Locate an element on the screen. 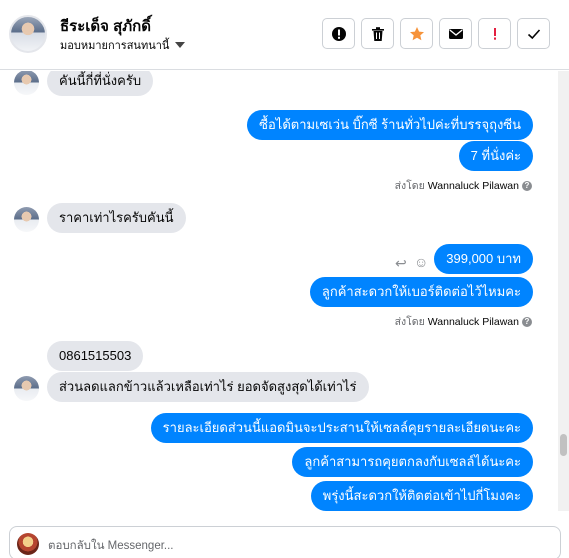  exclamation-circle-icon is located at coordinates (338, 33).